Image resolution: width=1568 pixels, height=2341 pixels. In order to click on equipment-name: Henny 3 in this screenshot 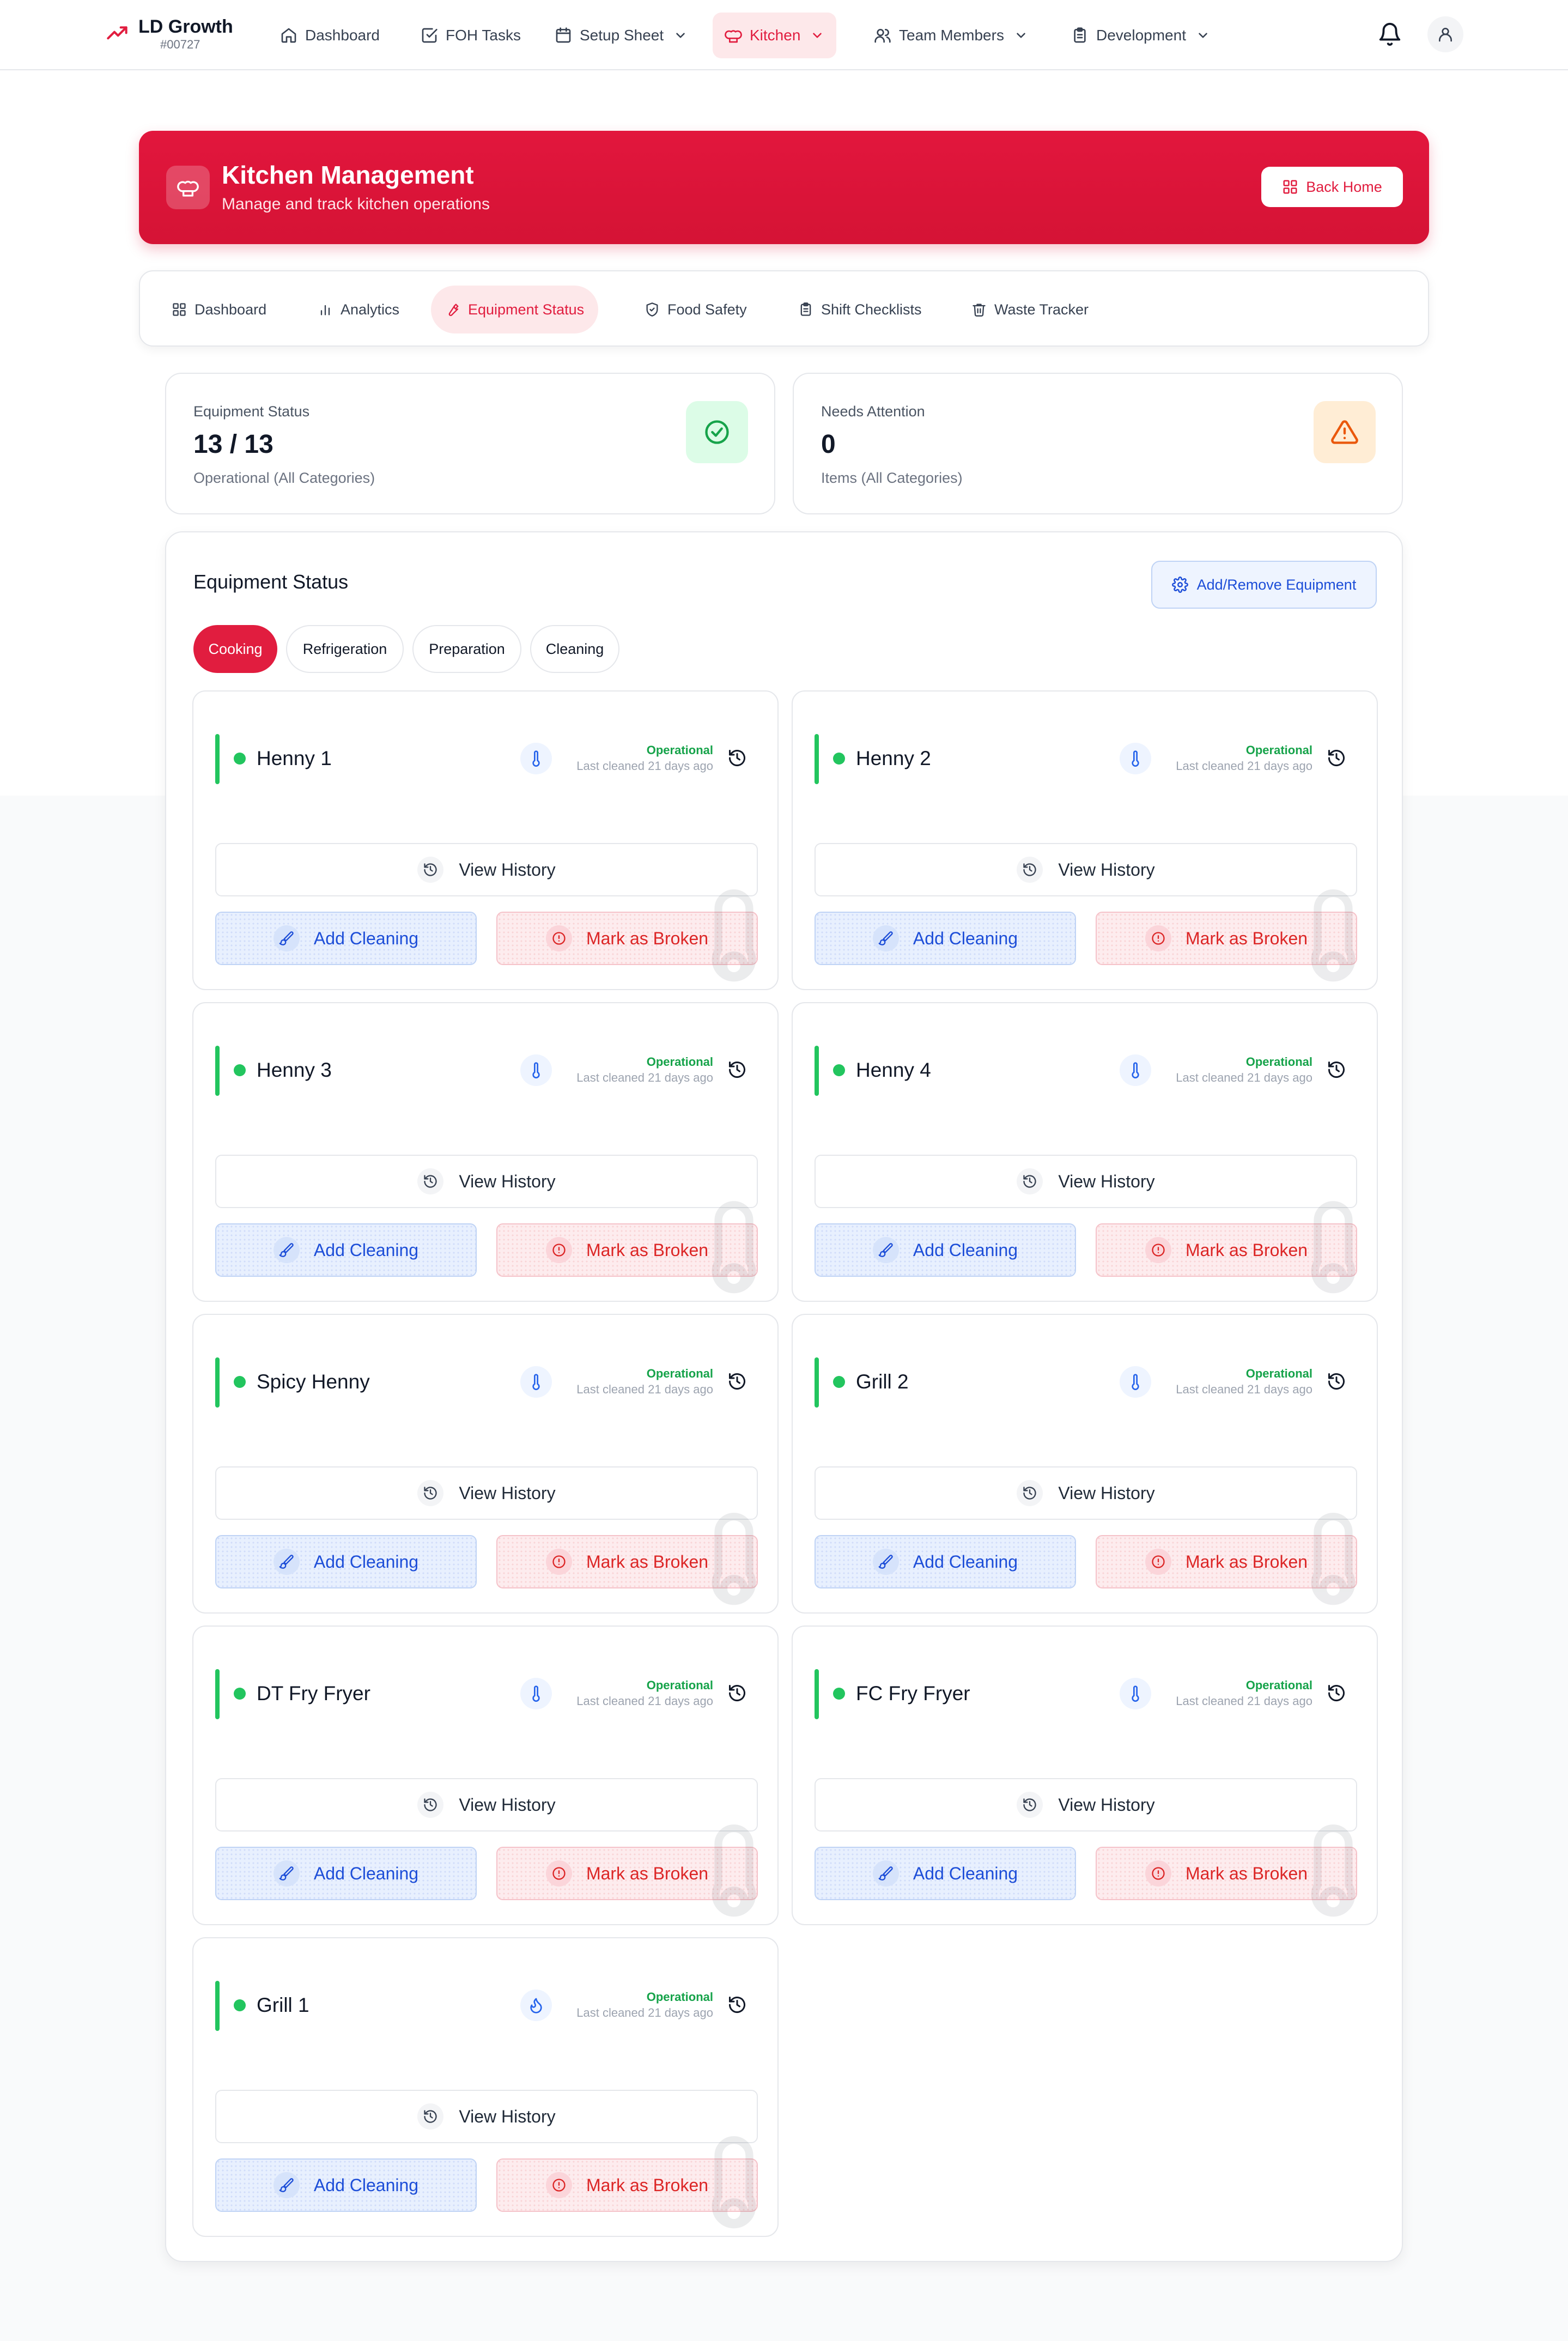, I will do `click(294, 1070)`.